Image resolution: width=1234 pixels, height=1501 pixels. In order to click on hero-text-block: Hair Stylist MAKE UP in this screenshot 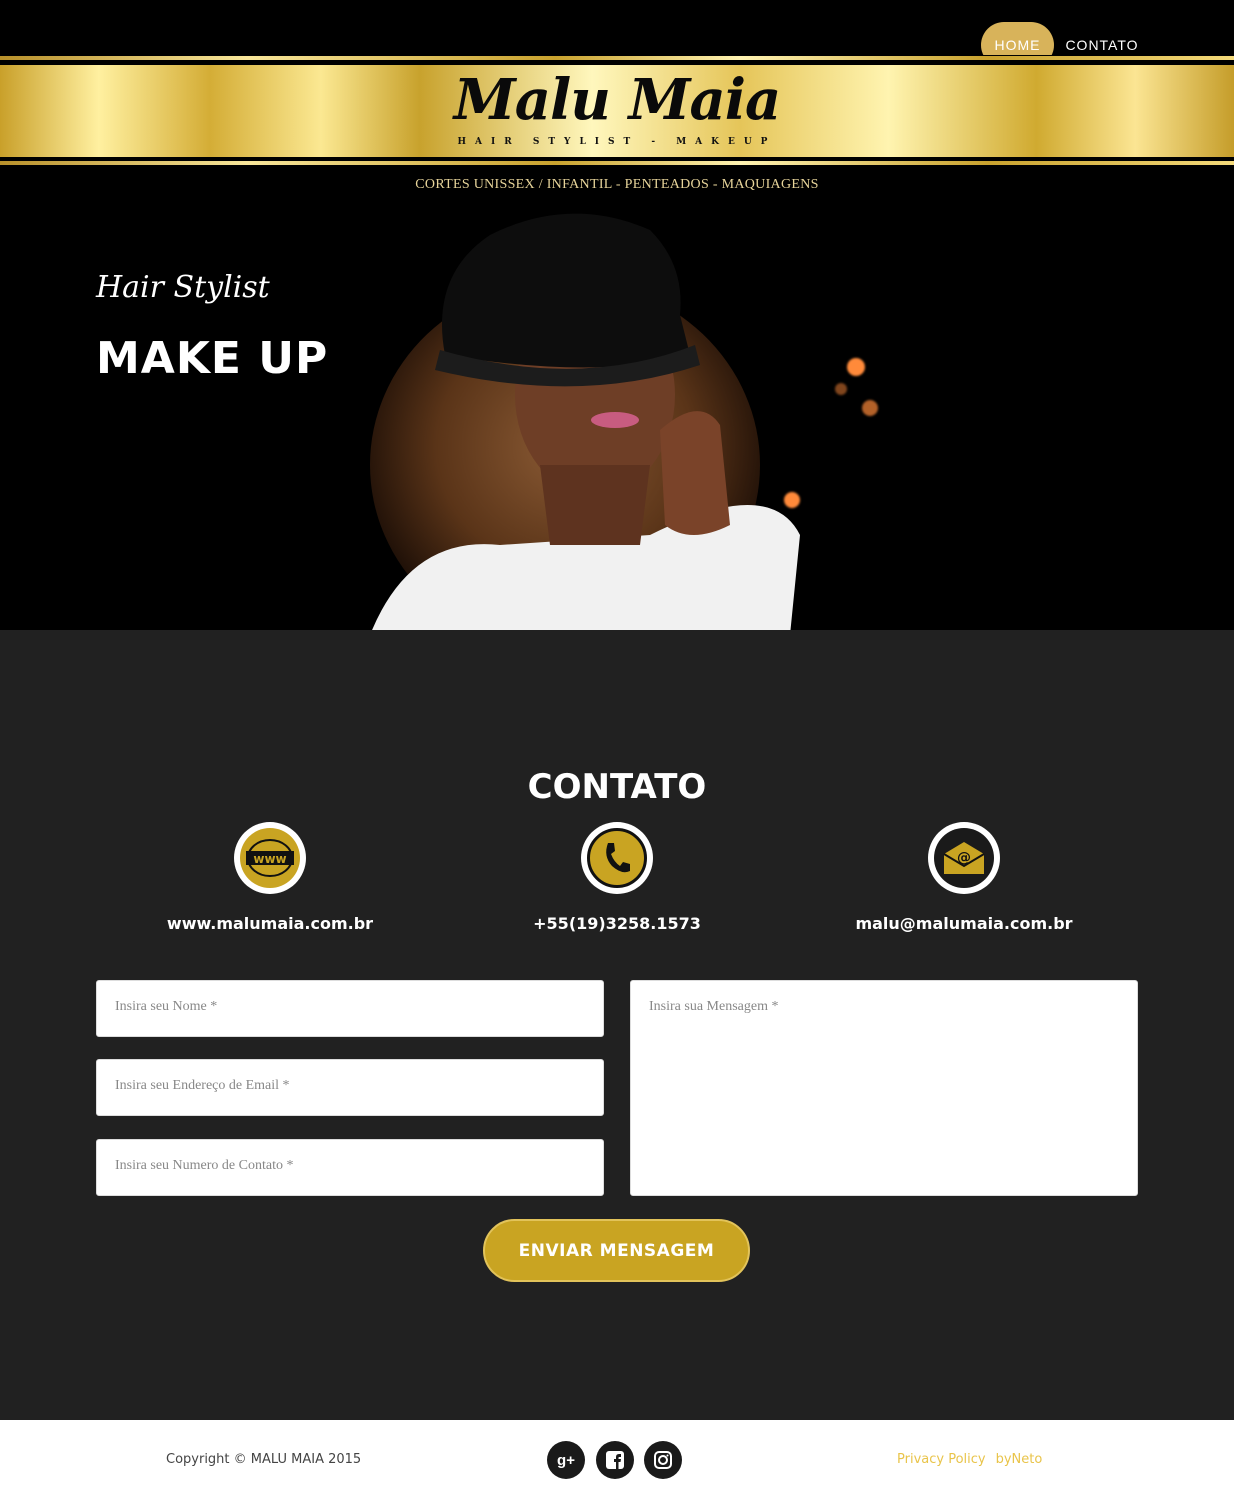, I will do `click(212, 327)`.